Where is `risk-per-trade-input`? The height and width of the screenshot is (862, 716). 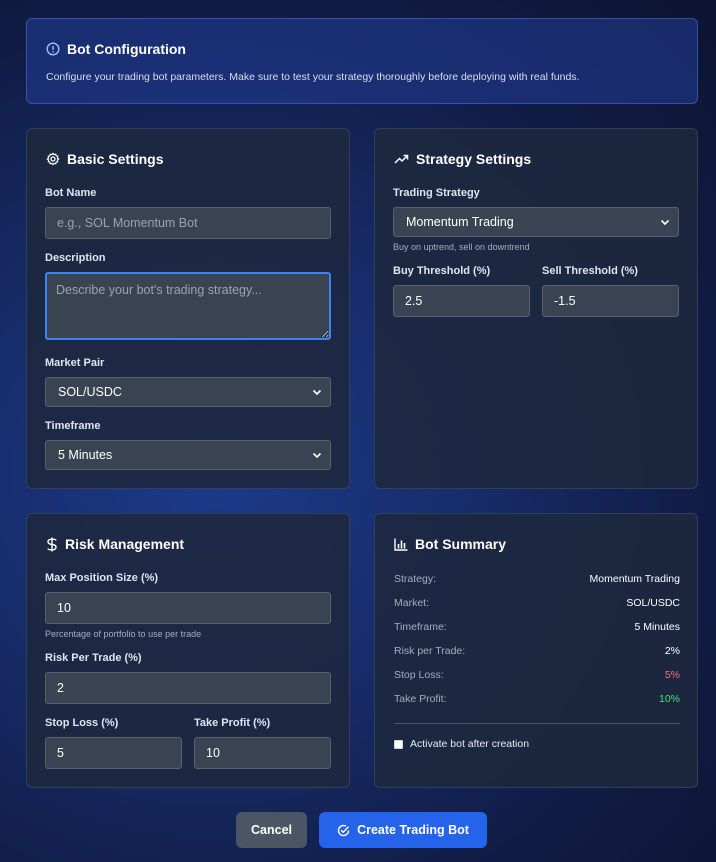
risk-per-trade-input is located at coordinates (188, 688).